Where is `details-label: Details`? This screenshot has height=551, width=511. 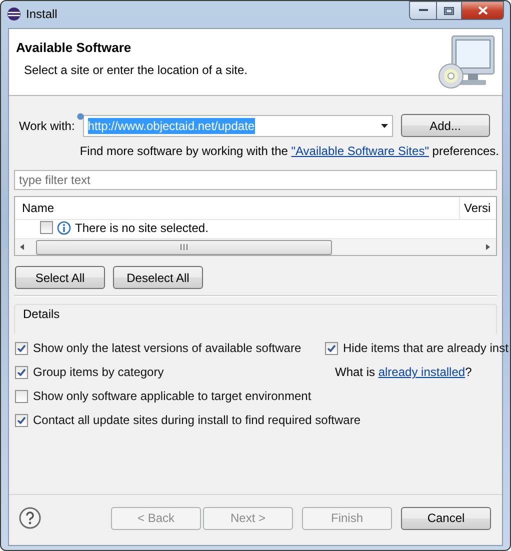
details-label: Details is located at coordinates (41, 314).